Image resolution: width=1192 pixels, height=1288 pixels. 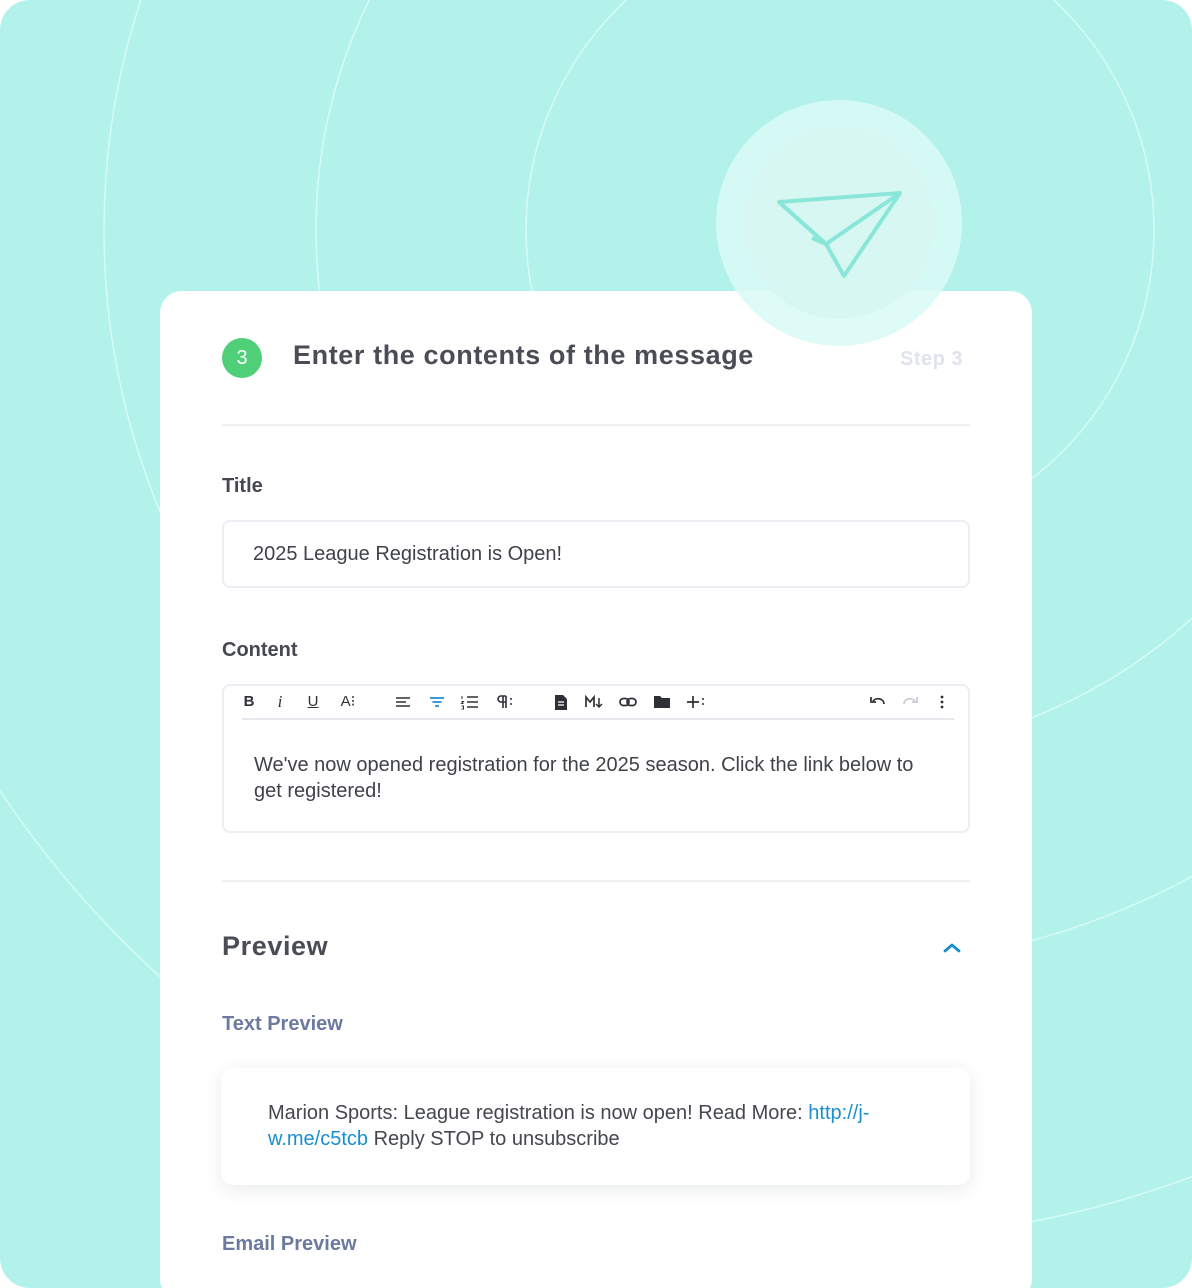 What do you see at coordinates (932, 359) in the screenshot?
I see `step-label: Step 3` at bounding box center [932, 359].